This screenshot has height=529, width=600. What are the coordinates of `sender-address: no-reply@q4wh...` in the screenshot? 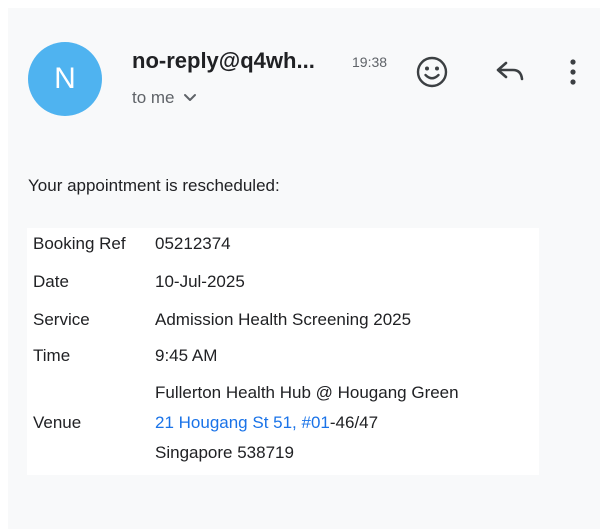 It's located at (223, 61).